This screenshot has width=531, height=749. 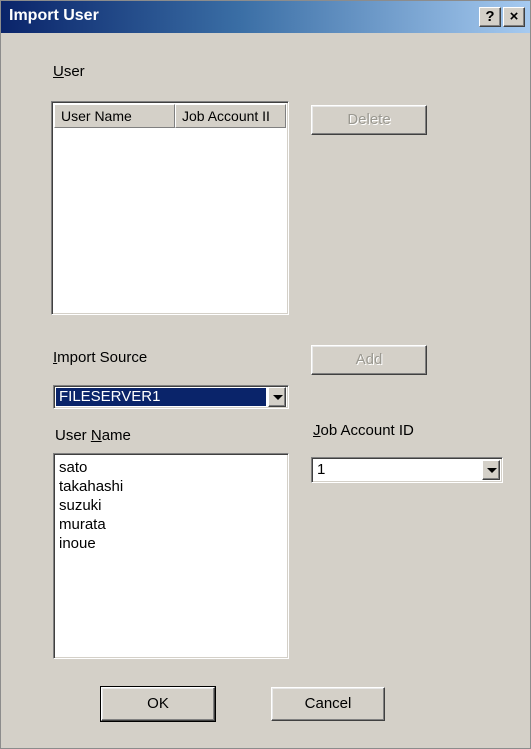 I want to click on user-listview: User Name Job Account II, so click(x=170, y=208).